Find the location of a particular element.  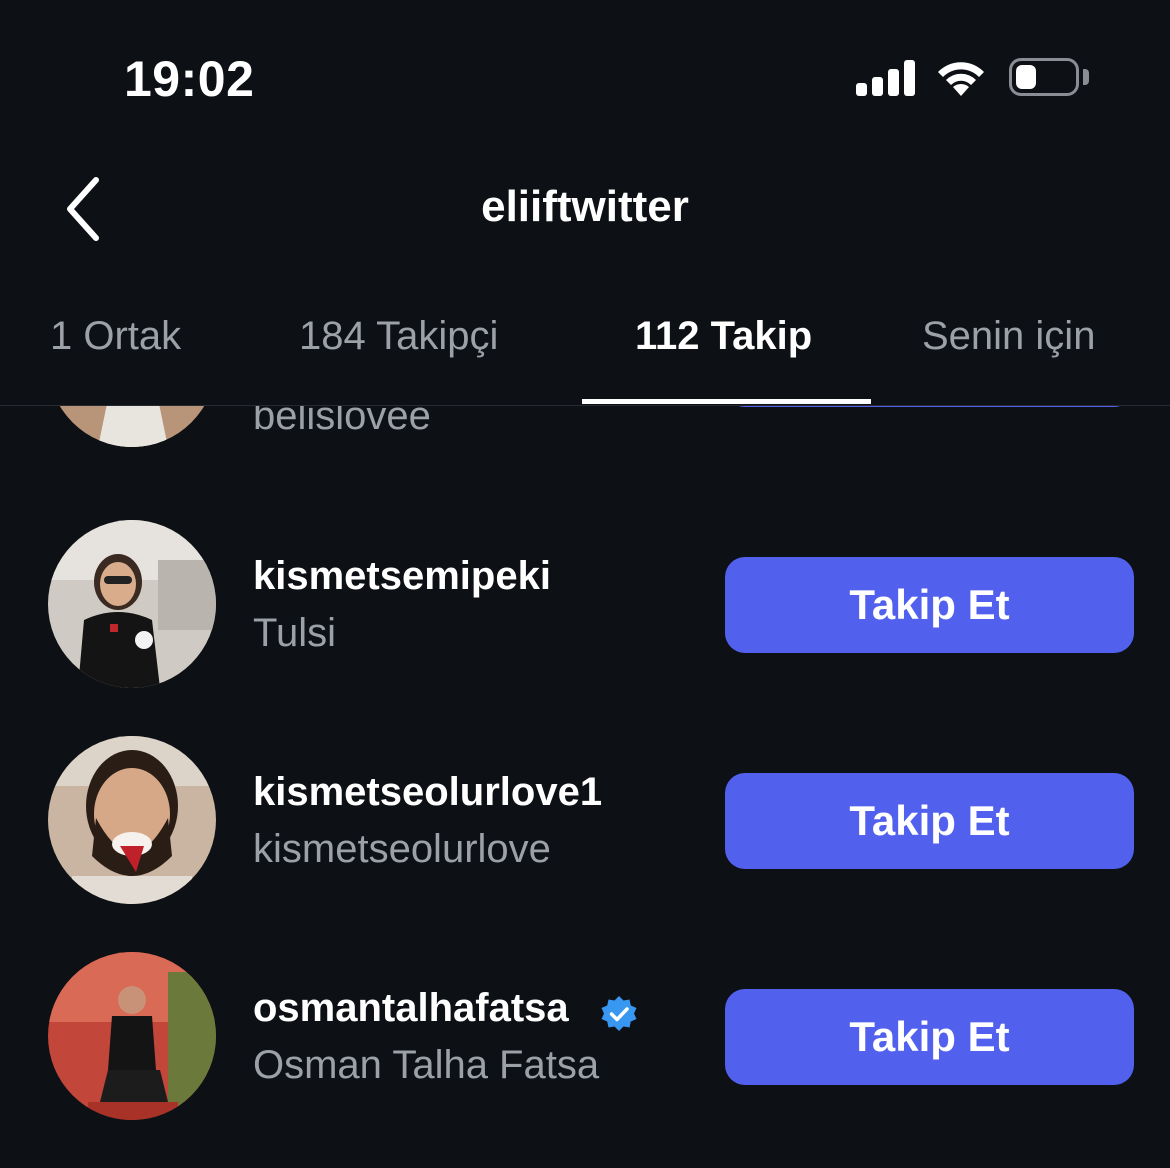

tab-mutual: 1 Ortak is located at coordinates (115, 336).